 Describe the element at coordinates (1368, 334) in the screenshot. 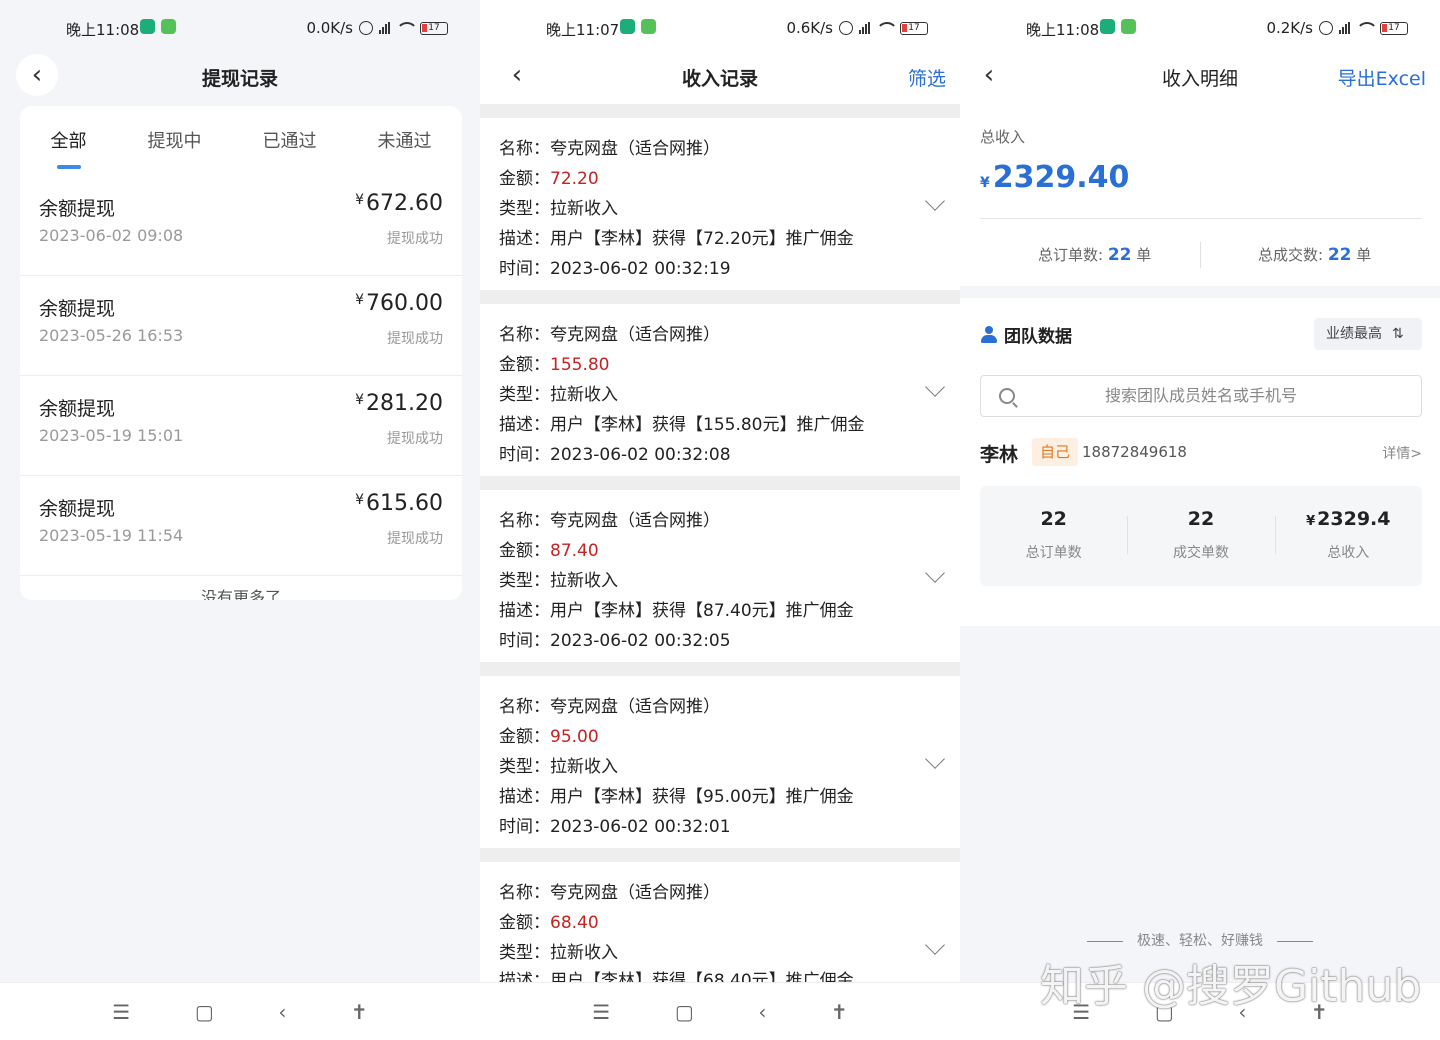

I see `sort-button: 业绩最高 ⇅` at that location.